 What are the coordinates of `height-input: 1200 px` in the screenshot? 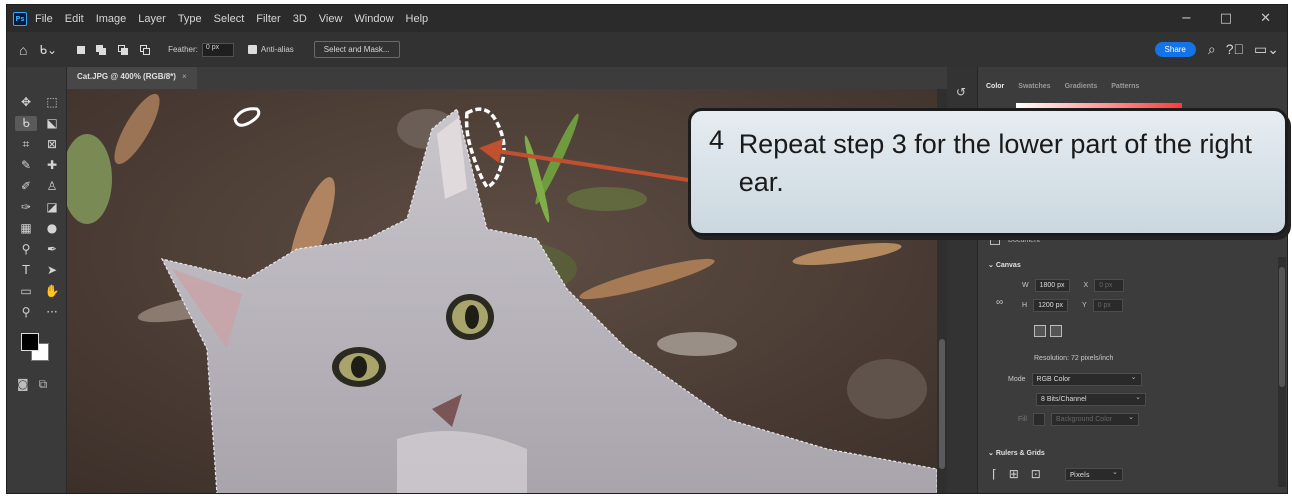 It's located at (1050, 305).